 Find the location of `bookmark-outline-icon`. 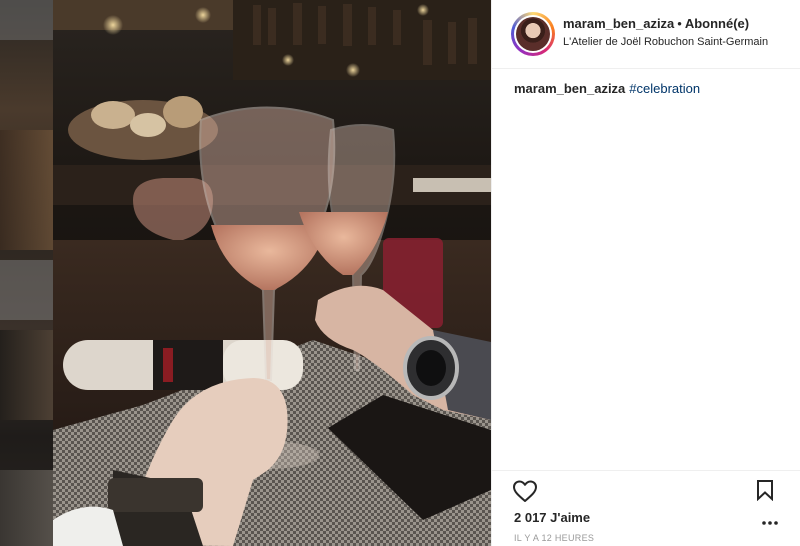

bookmark-outline-icon is located at coordinates (765, 491).